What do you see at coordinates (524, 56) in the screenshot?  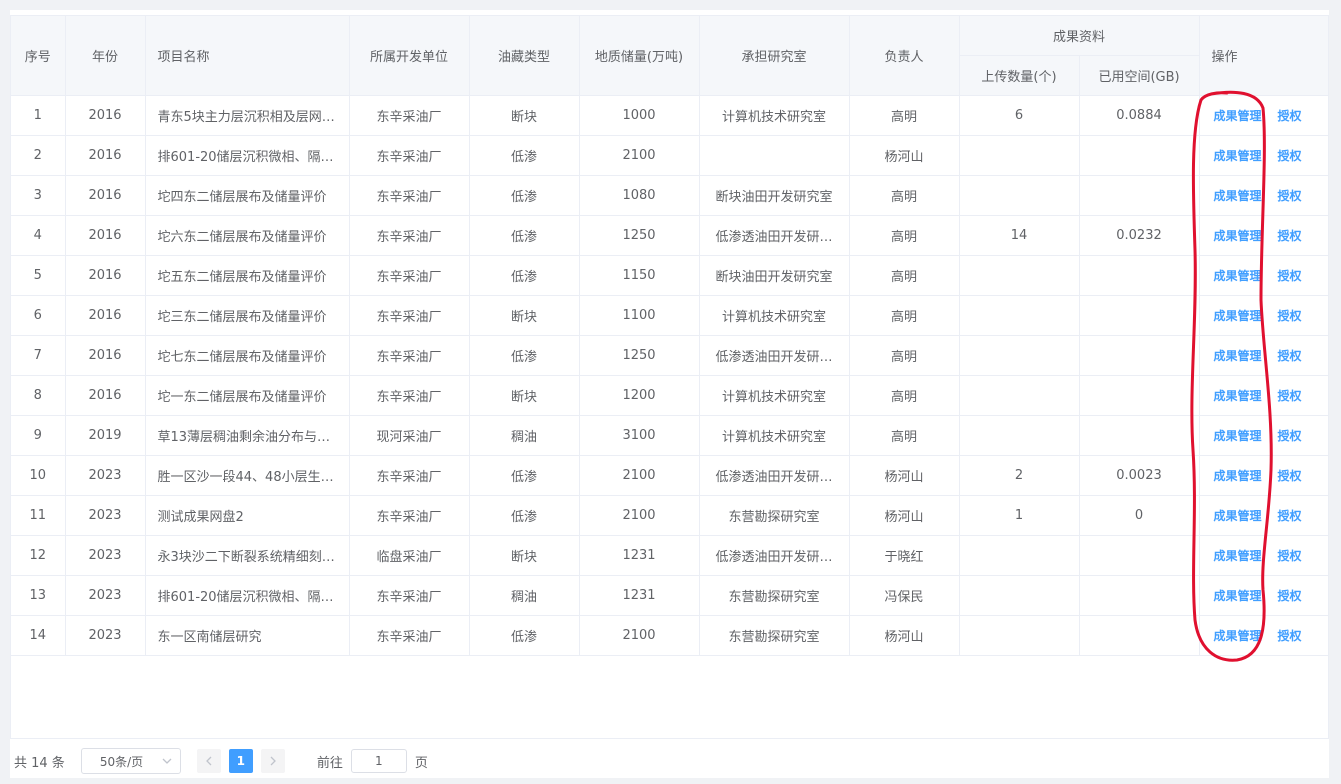 I see `header-reservoir: 油藏类型` at bounding box center [524, 56].